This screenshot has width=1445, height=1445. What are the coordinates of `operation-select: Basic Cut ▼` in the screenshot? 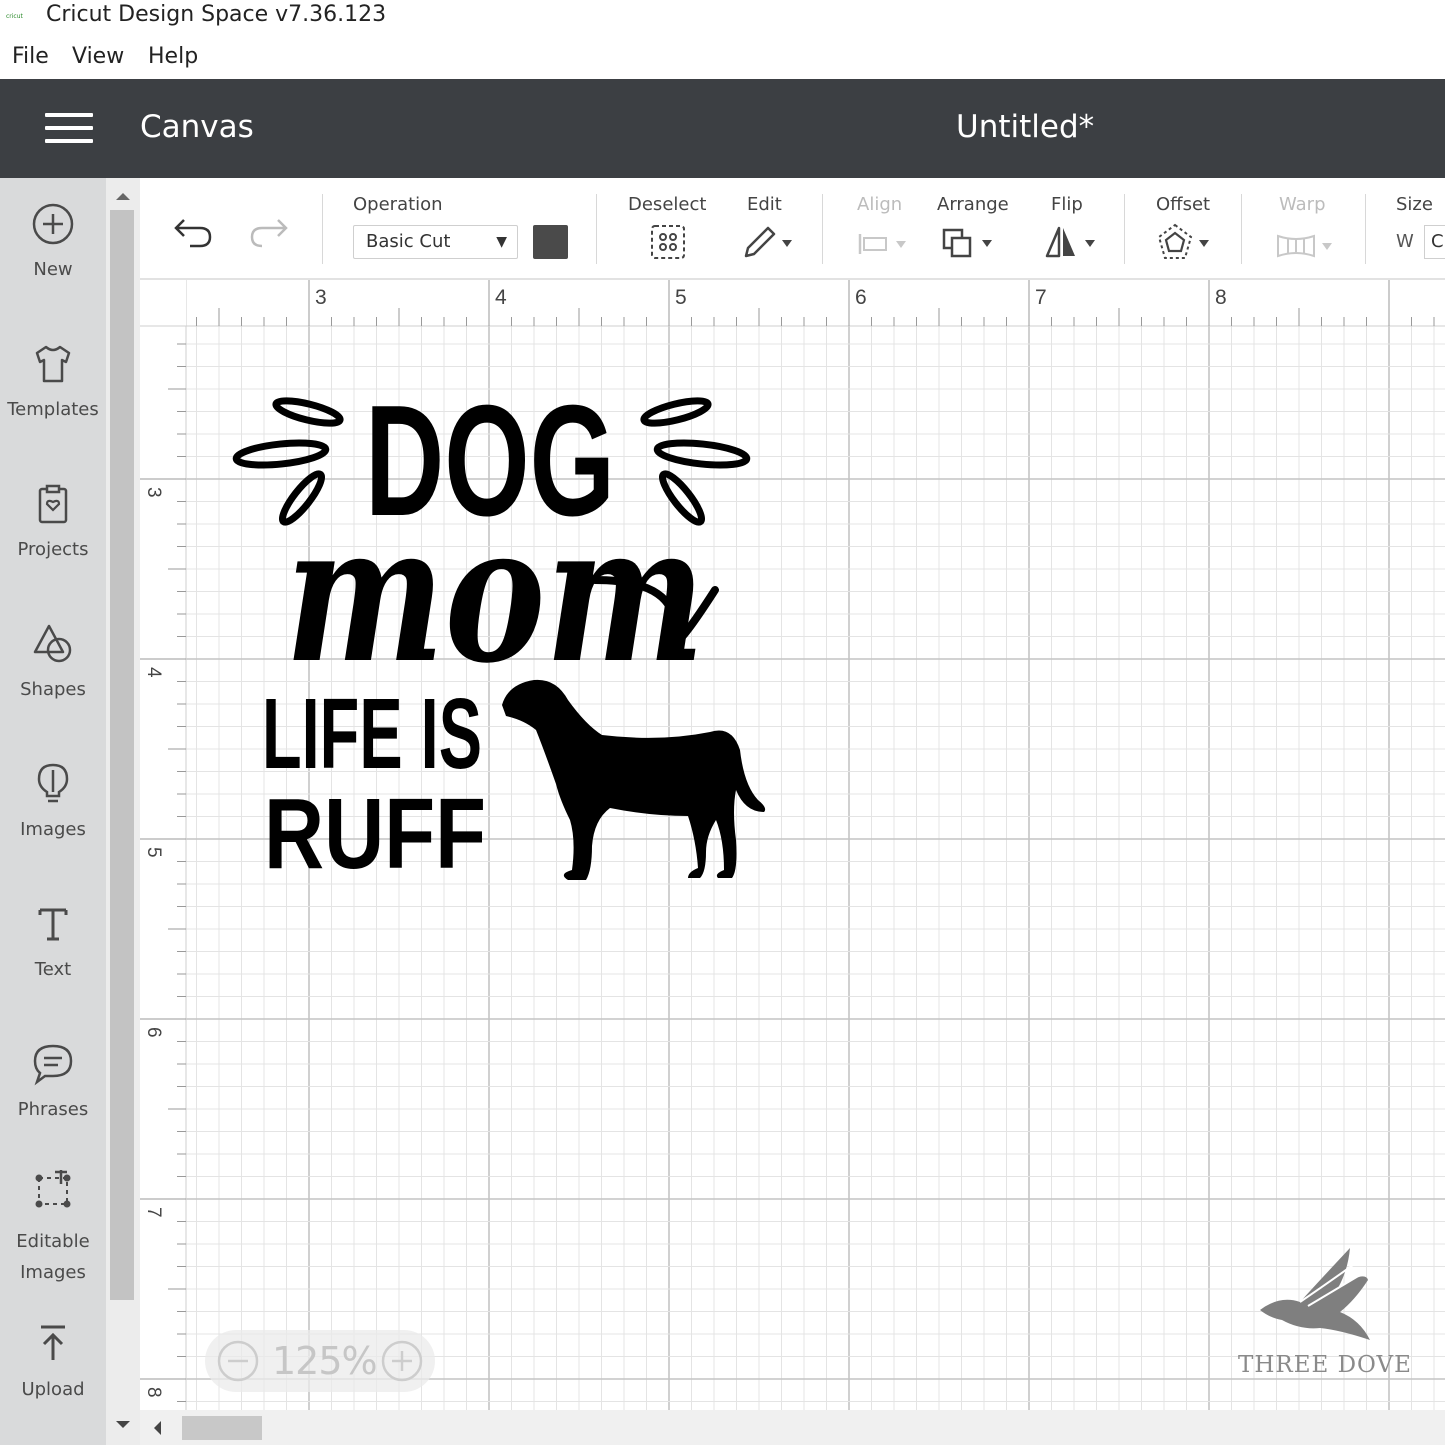 It's located at (435, 242).